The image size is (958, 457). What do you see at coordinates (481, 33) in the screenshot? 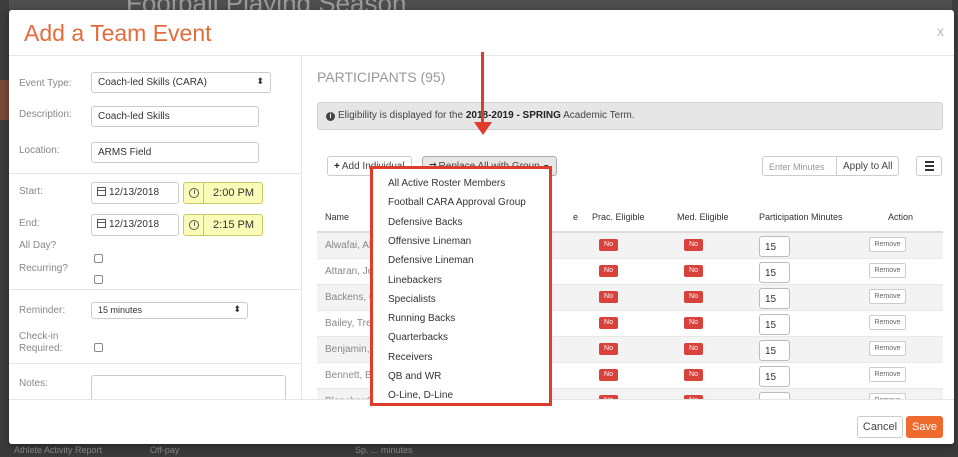
I see `modal-header: Add a Team Event x` at bounding box center [481, 33].